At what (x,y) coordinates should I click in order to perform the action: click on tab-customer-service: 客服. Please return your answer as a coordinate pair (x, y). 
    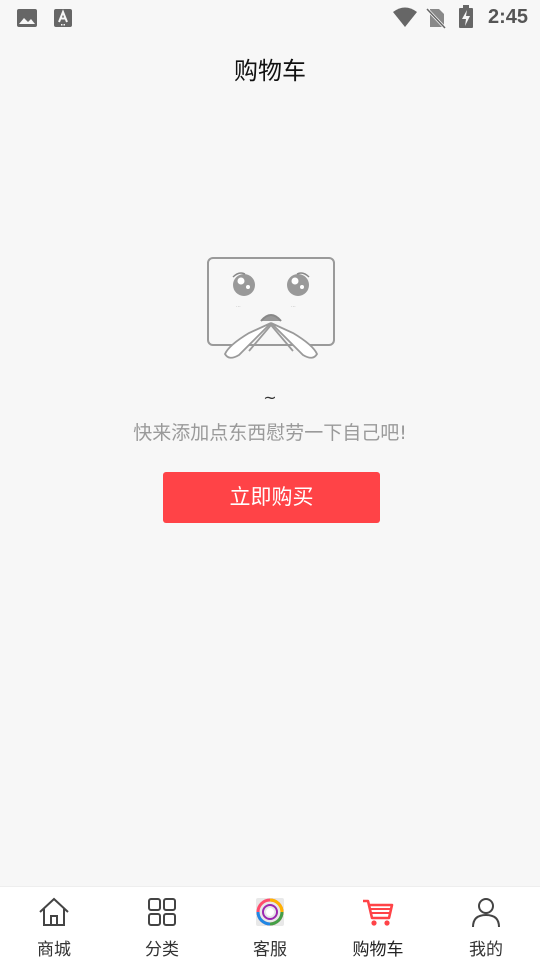
    Looking at the image, I should click on (270, 924).